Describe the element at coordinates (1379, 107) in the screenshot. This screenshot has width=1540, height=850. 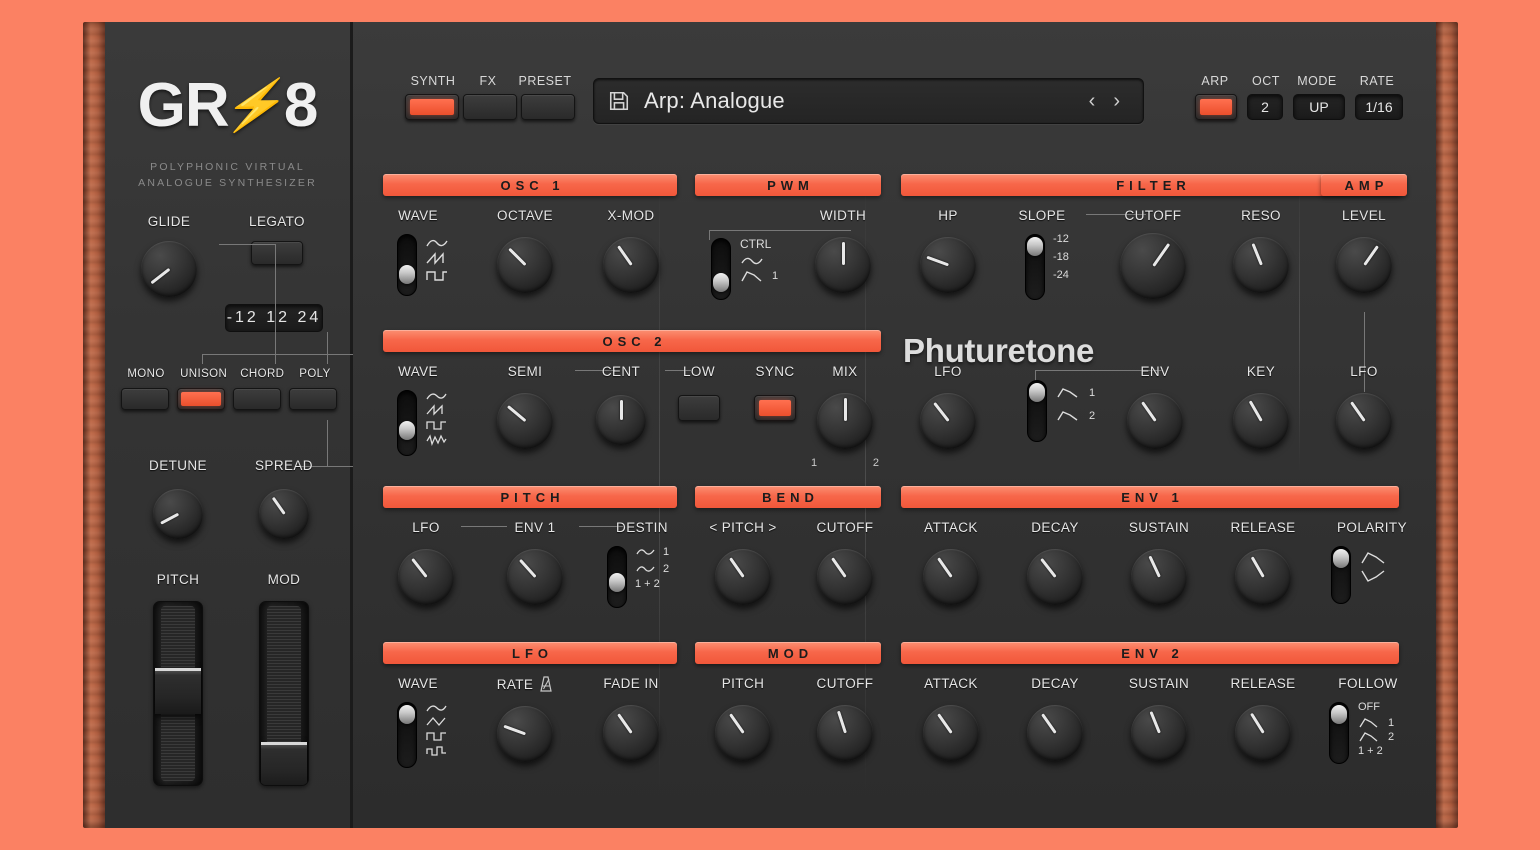
I see `arp-rate-value: 1/16` at that location.